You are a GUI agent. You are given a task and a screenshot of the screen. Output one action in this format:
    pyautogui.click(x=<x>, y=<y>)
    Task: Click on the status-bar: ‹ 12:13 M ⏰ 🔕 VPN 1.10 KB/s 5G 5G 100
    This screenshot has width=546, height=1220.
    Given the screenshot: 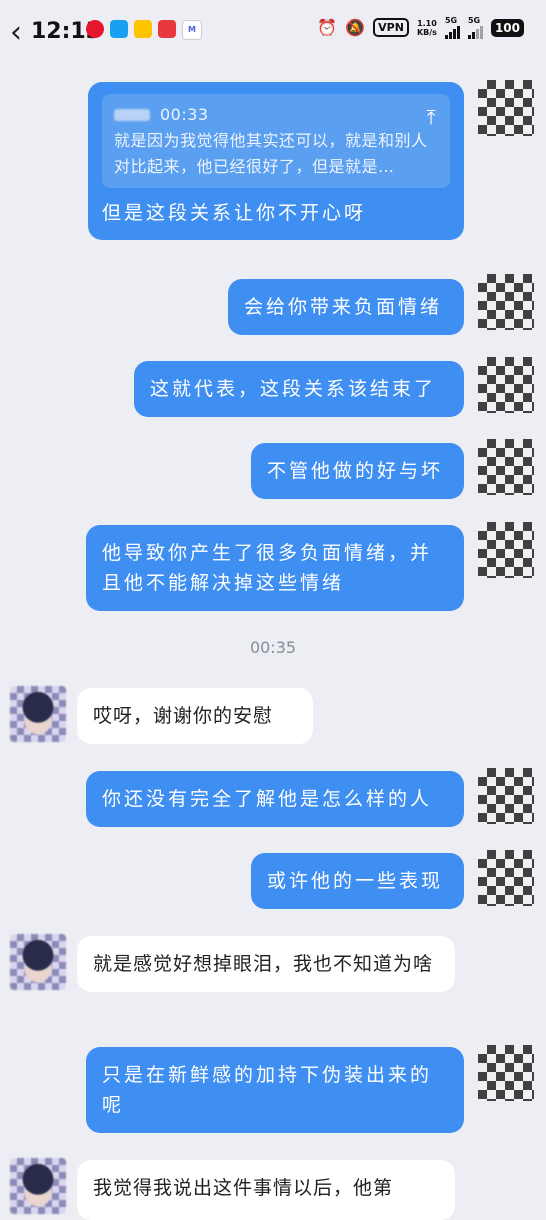 What is the action you would take?
    pyautogui.click(x=273, y=31)
    